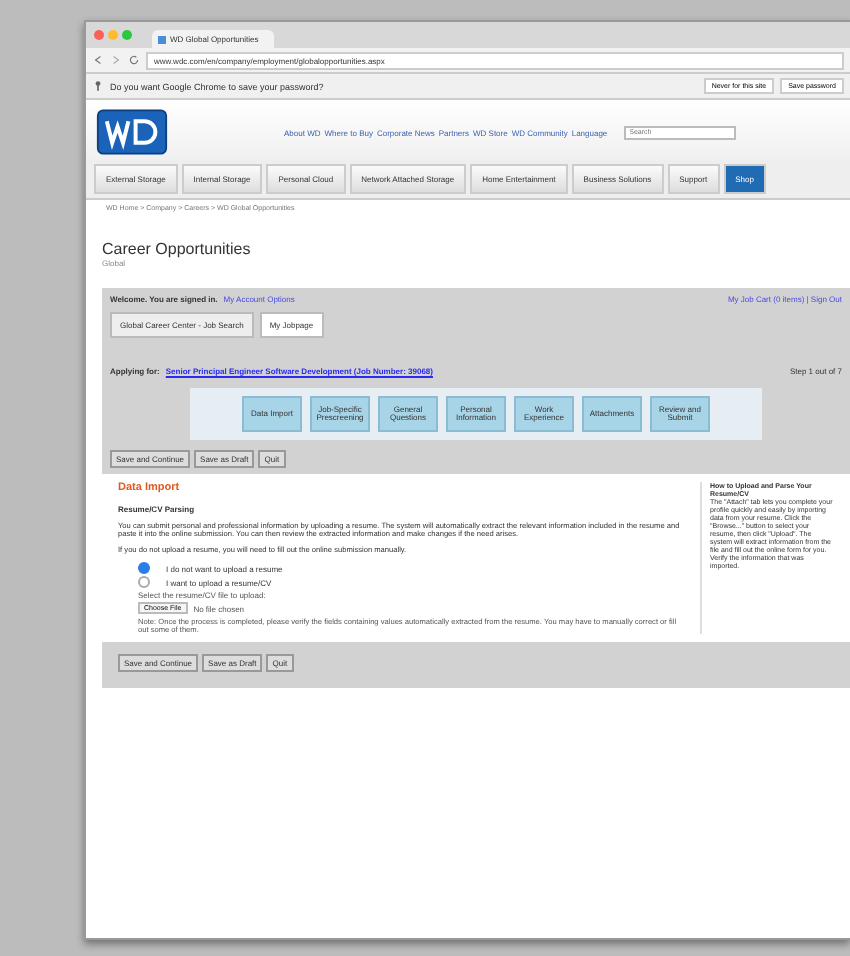  What do you see at coordinates (99, 35) in the screenshot?
I see `close-icon` at bounding box center [99, 35].